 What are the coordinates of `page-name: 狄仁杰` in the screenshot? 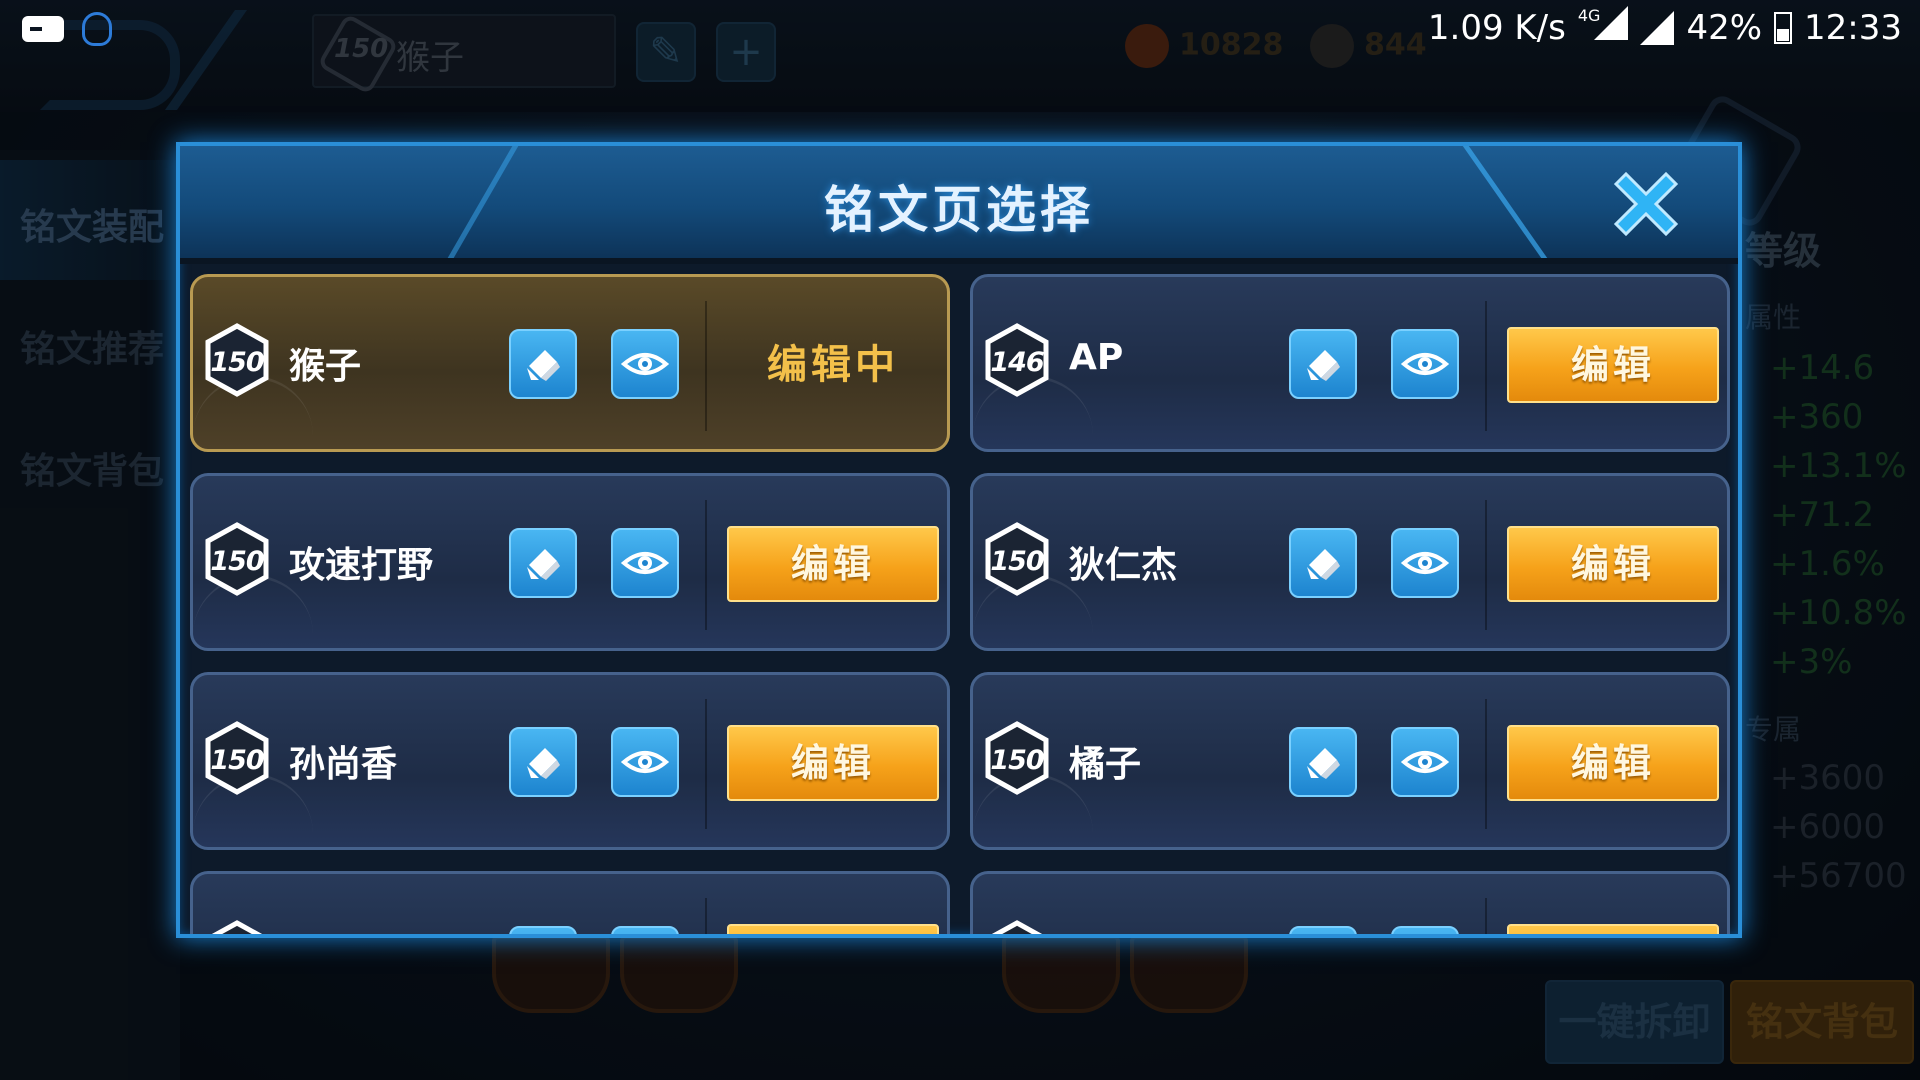 It's located at (1123, 565).